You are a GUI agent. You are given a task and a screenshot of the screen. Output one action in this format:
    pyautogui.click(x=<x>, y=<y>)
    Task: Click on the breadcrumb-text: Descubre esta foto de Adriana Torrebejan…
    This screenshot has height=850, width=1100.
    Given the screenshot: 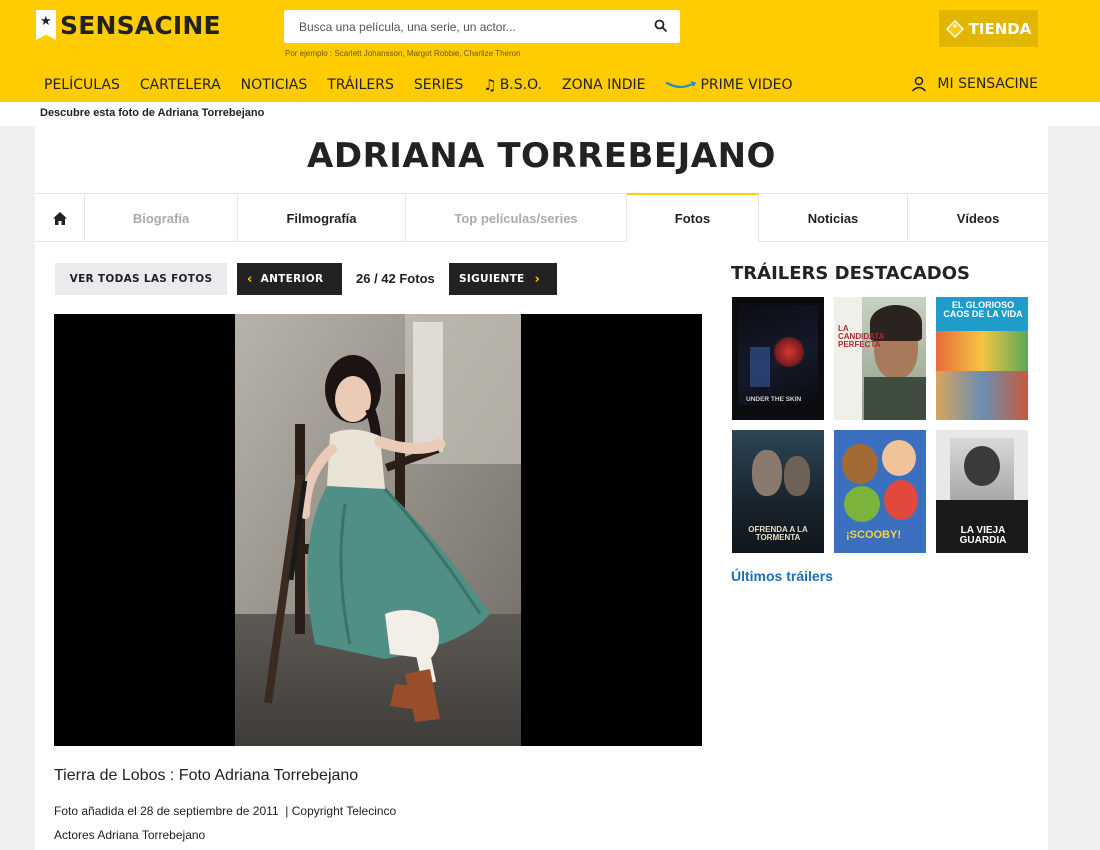 What is the action you would take?
    pyautogui.click(x=152, y=113)
    